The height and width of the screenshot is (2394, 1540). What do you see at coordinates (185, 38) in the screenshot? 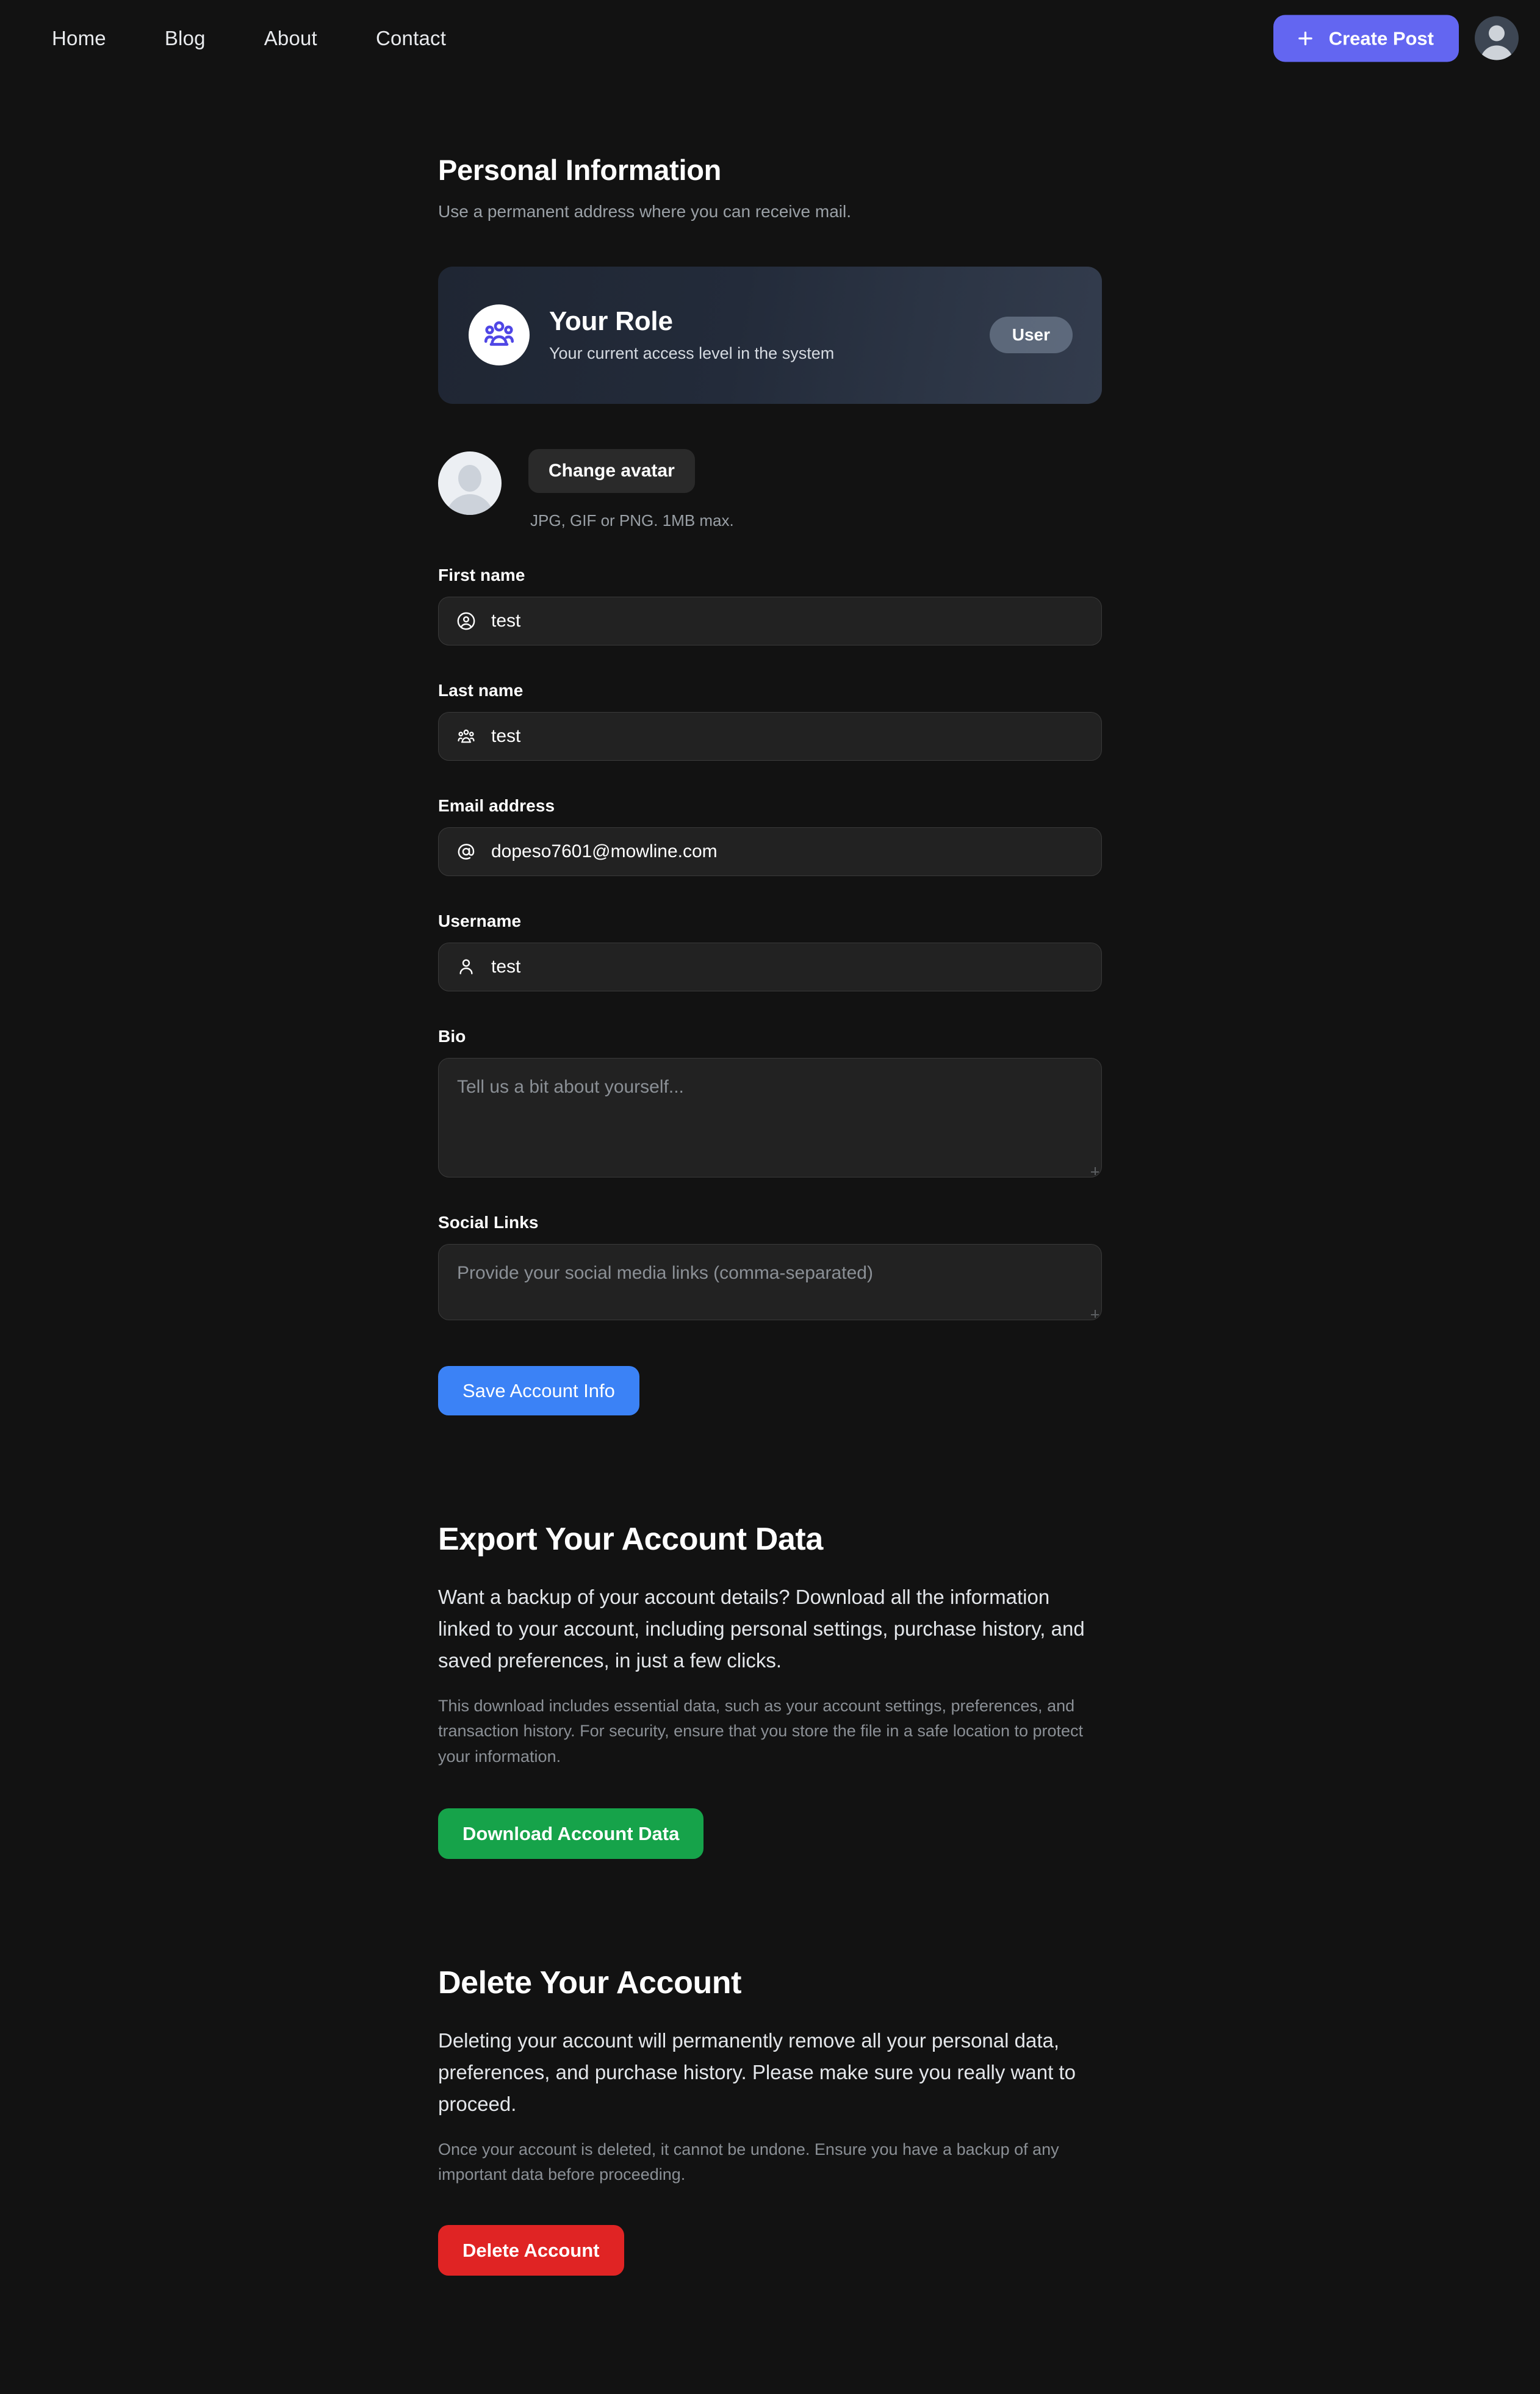
I see `nav-link-blog: Blog` at bounding box center [185, 38].